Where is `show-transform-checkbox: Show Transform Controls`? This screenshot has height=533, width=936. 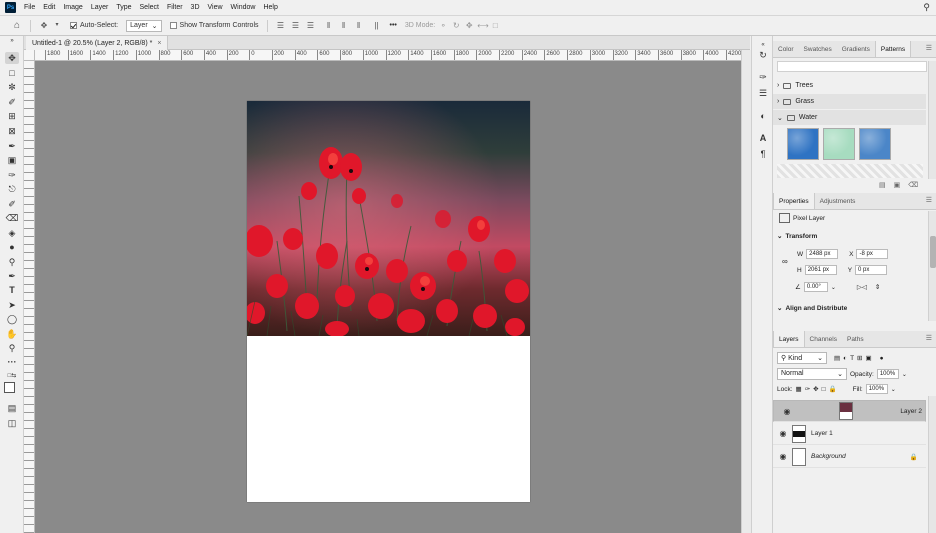
show-transform-checkbox: Show Transform Controls is located at coordinates (214, 25).